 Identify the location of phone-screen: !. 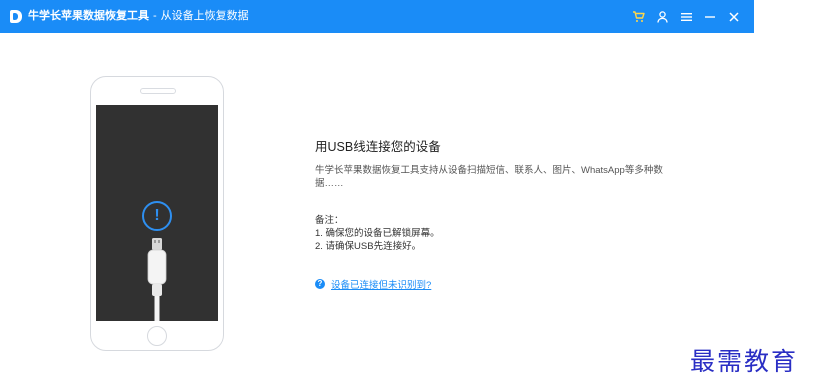
(157, 213).